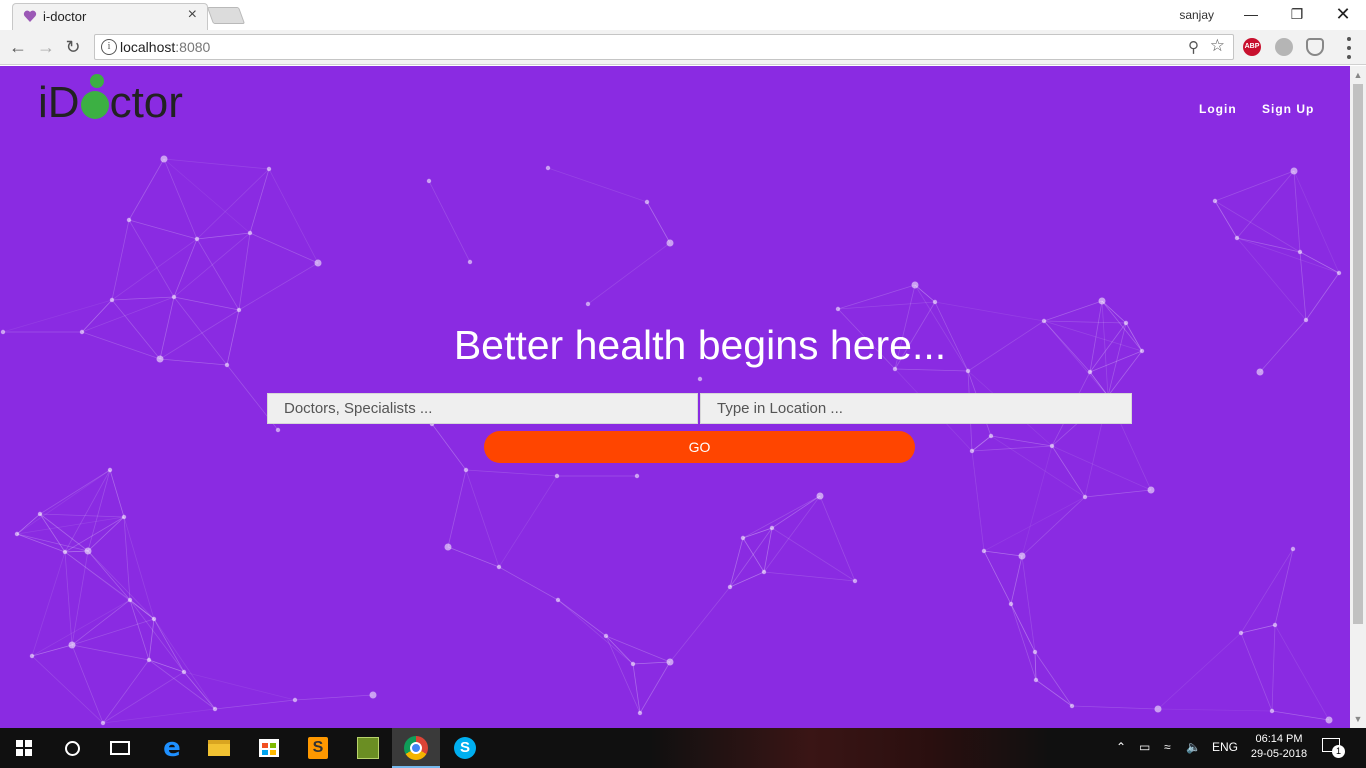 Image resolution: width=1366 pixels, height=768 pixels. I want to click on adblock-extension-icon: ABP, so click(1252, 47).